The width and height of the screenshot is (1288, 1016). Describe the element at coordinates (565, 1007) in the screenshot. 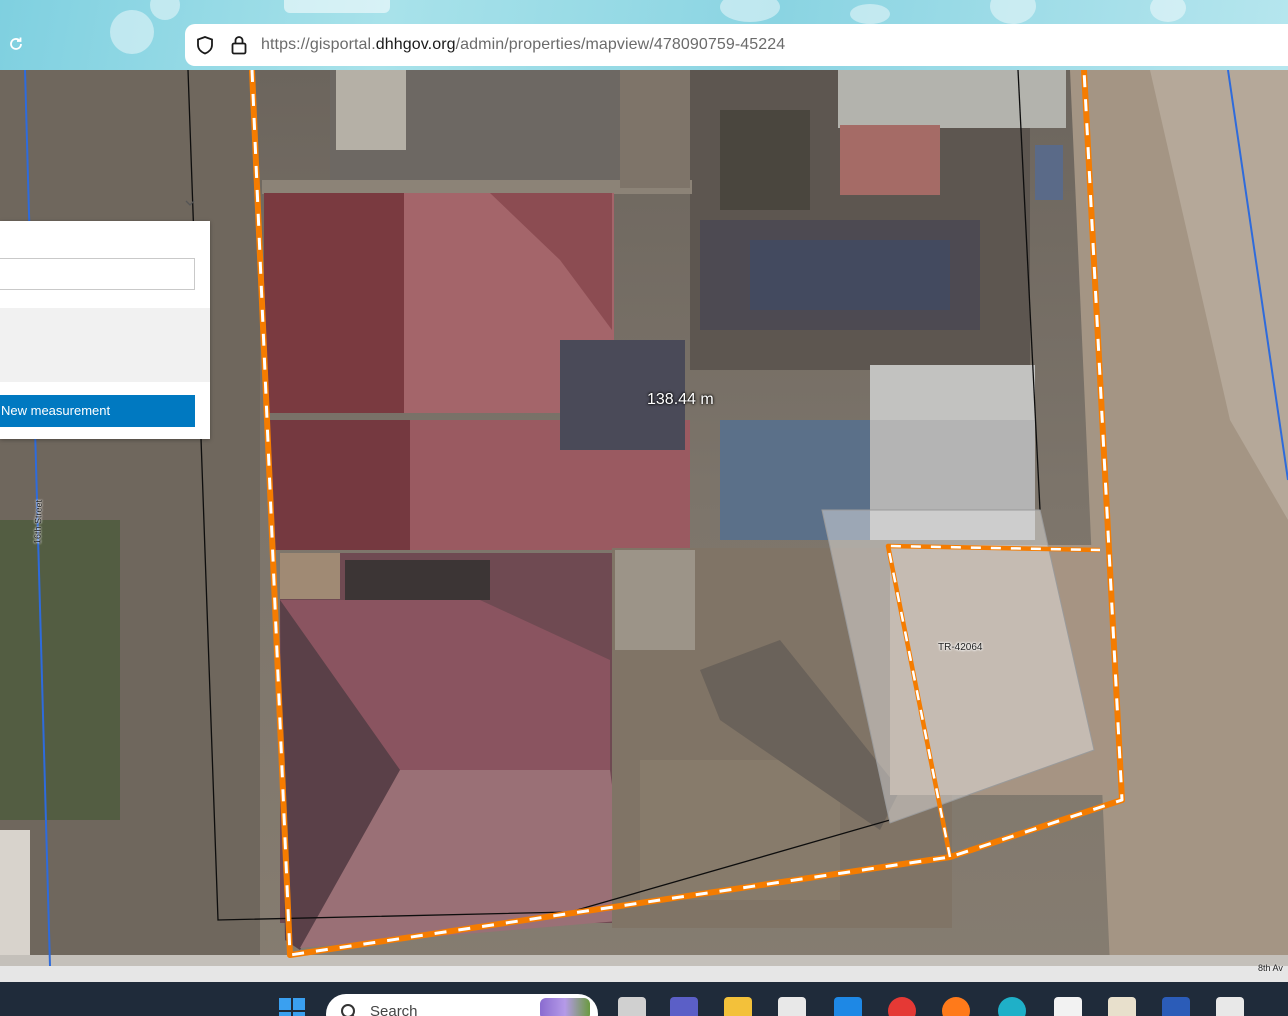

I see `lavender-image` at that location.